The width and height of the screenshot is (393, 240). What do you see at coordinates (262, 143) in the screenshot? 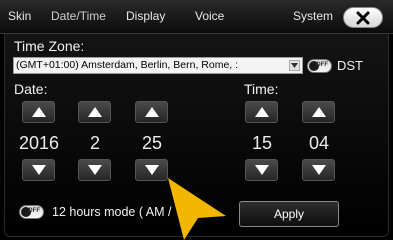
I see `hour-value: 15` at bounding box center [262, 143].